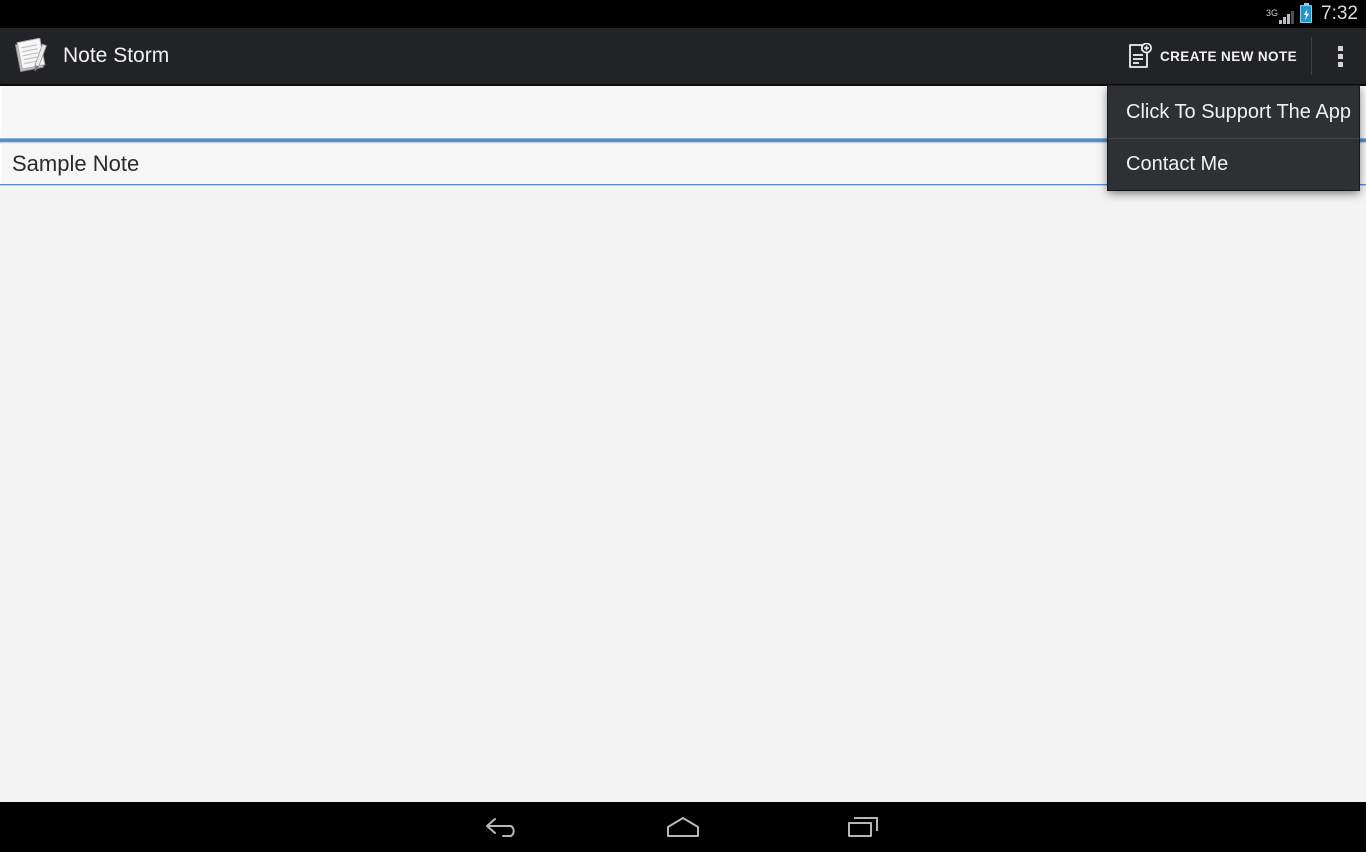 The height and width of the screenshot is (852, 1366). I want to click on network-type-label: 3G, so click(1272, 13).